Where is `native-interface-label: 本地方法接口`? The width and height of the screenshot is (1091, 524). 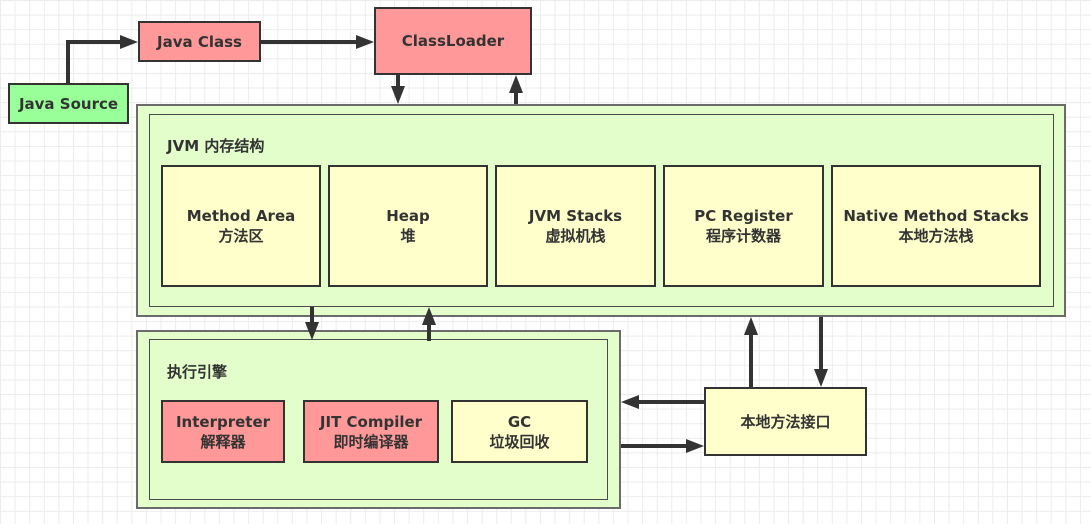
native-interface-label: 本地方法接口 is located at coordinates (785, 421).